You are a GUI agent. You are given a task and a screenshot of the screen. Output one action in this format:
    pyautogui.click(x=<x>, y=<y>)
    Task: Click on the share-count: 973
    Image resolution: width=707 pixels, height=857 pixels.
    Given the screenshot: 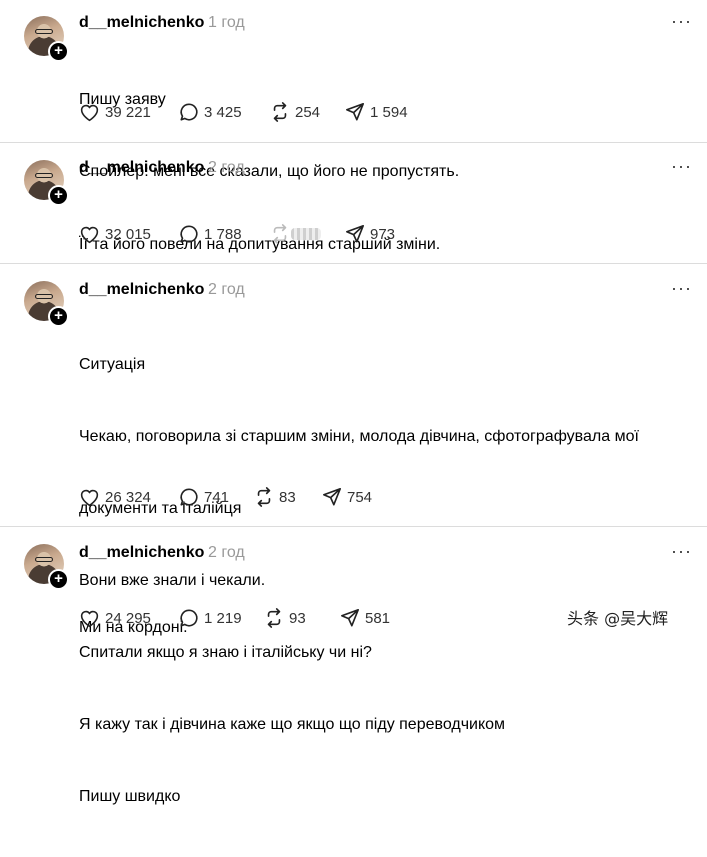 What is the action you would take?
    pyautogui.click(x=383, y=234)
    